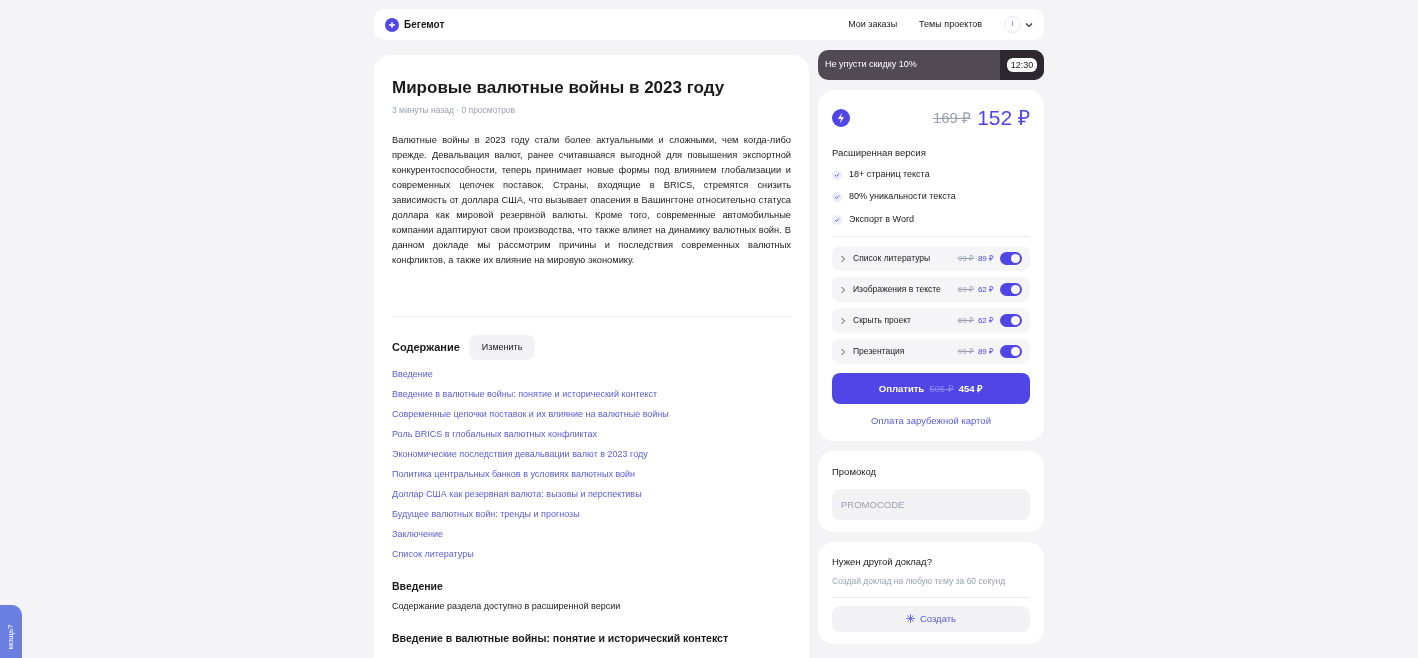  Describe the element at coordinates (591, 534) in the screenshot. I see `contents-link: Заключение` at that location.